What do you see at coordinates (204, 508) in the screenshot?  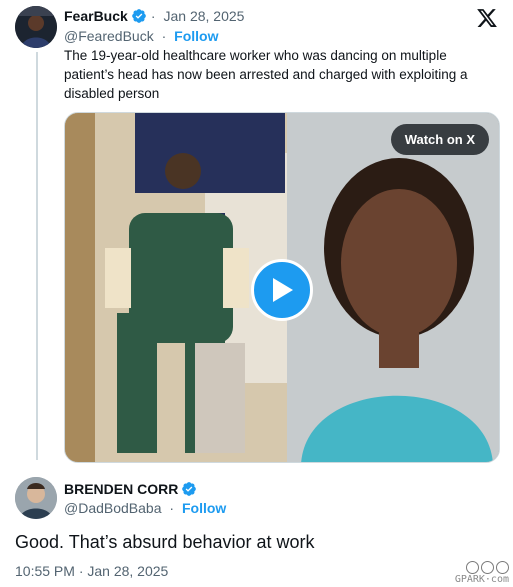 I see `reply-follow-button: Follow` at bounding box center [204, 508].